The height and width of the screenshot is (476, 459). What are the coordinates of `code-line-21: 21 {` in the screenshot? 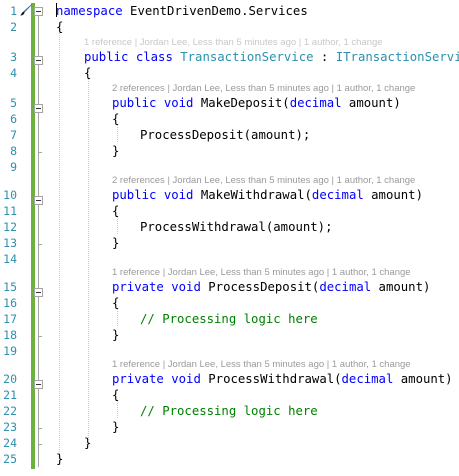 It's located at (229, 395).